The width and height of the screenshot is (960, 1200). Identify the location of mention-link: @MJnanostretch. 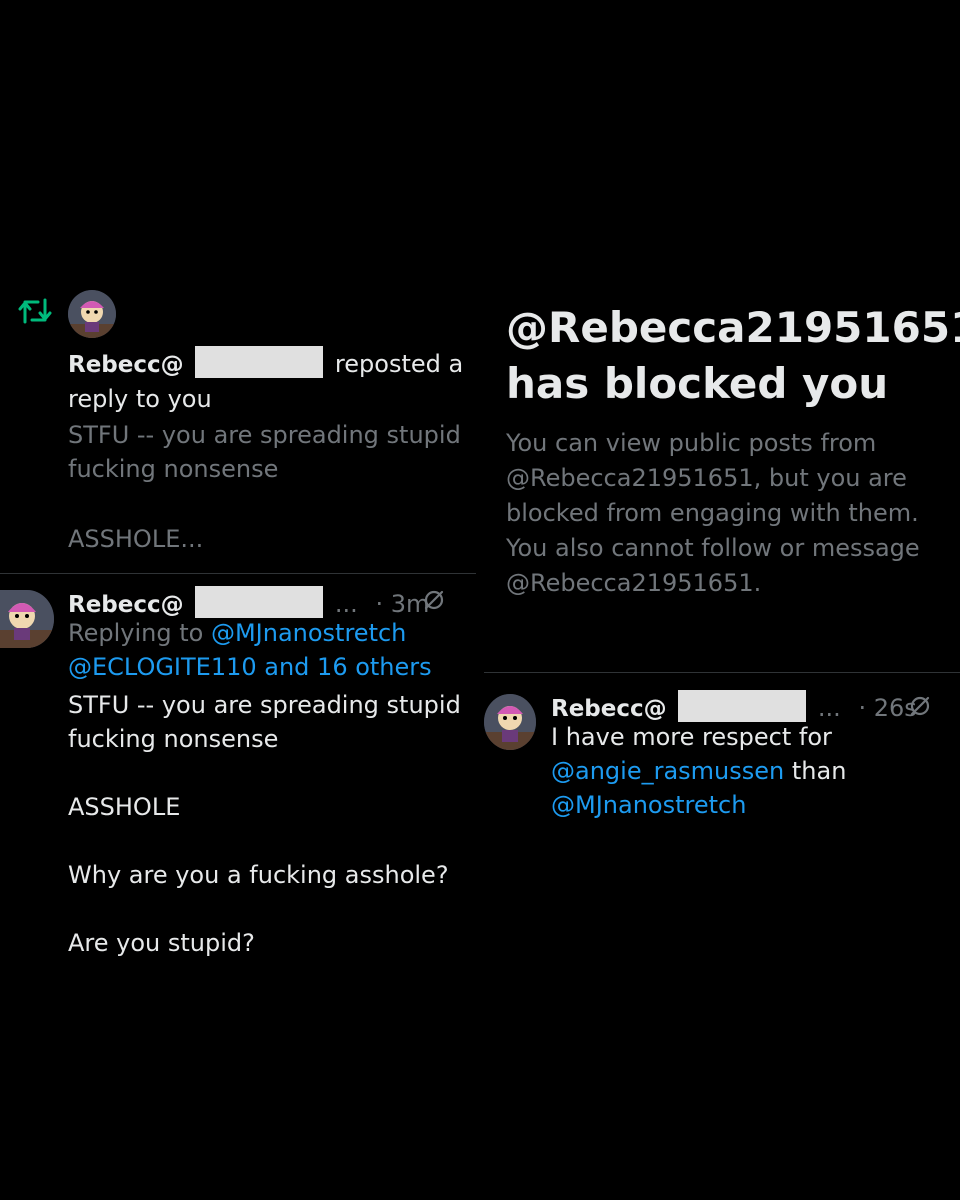
(648, 805).